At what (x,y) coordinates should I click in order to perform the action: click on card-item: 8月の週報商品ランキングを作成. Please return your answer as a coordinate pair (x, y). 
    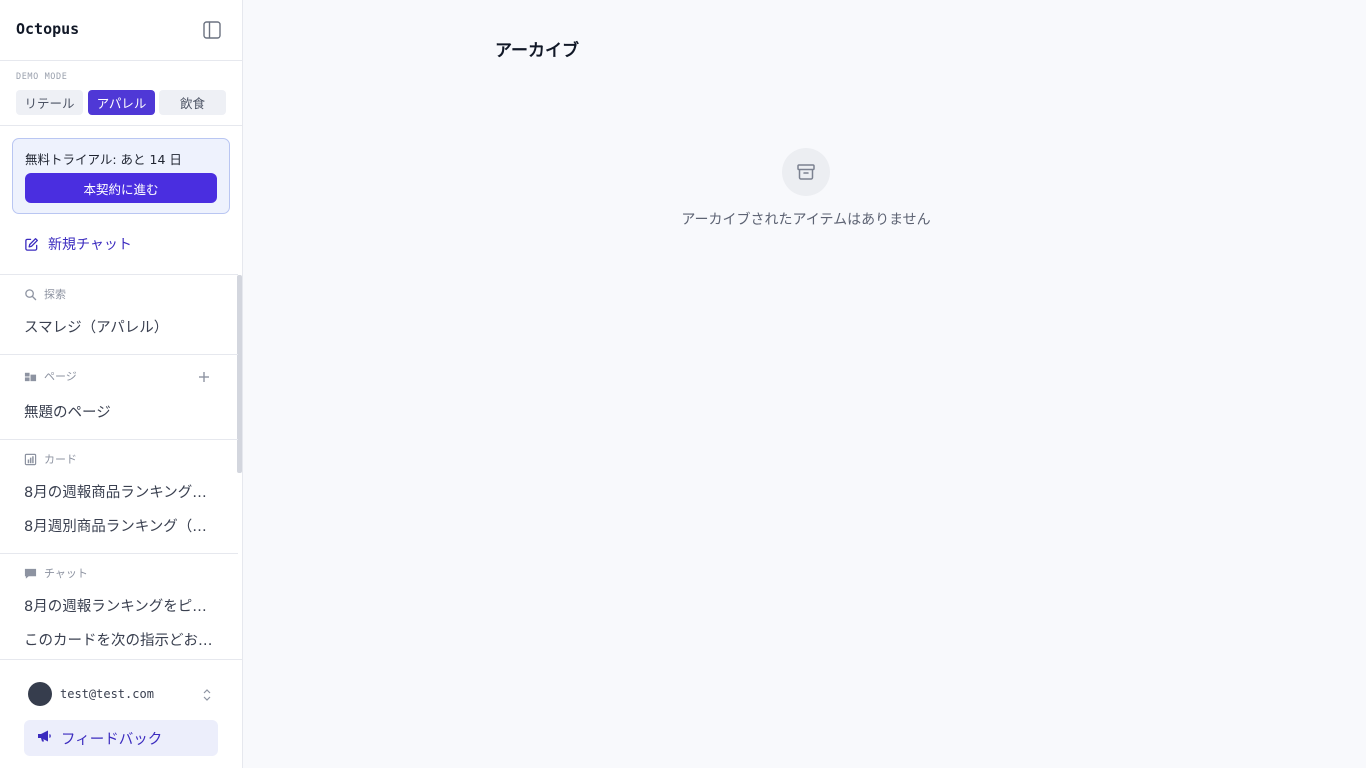
    Looking at the image, I should click on (120, 491).